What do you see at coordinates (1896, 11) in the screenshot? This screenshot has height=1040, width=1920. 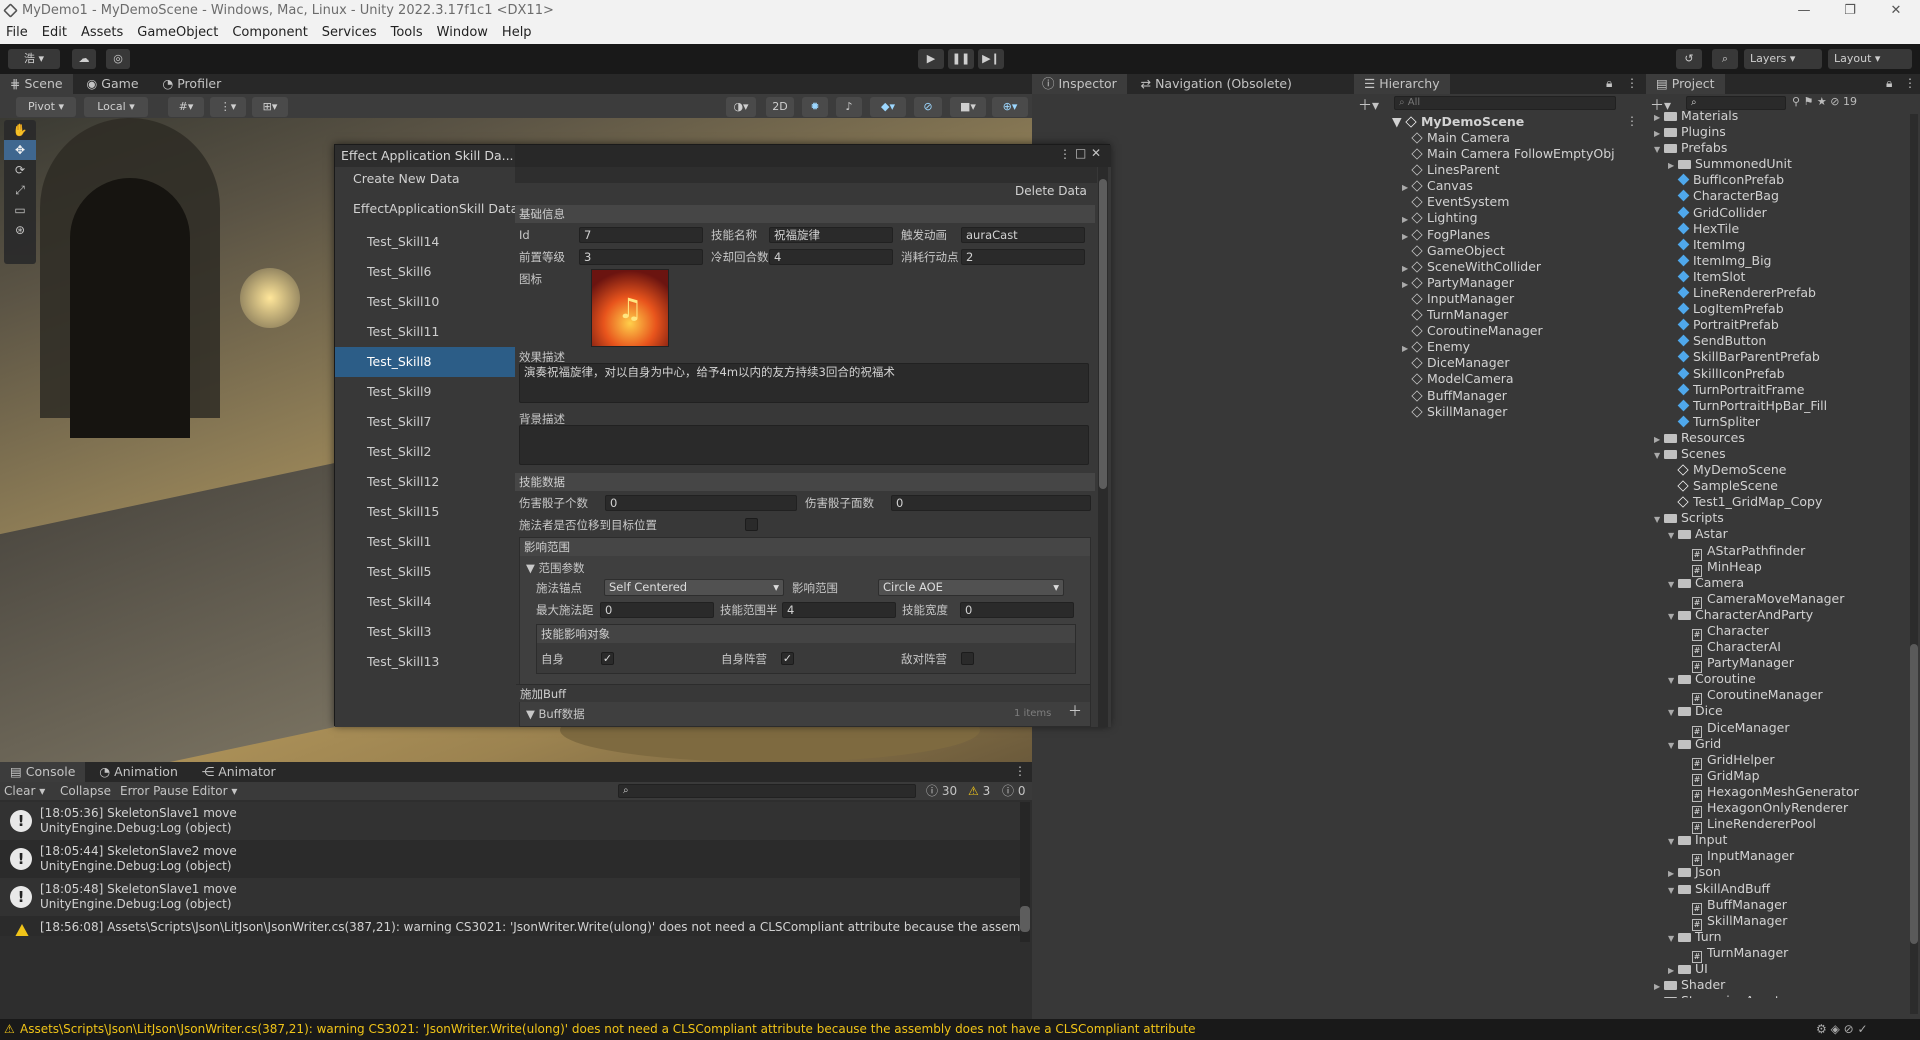 I see `close-window-icon: ✕` at bounding box center [1896, 11].